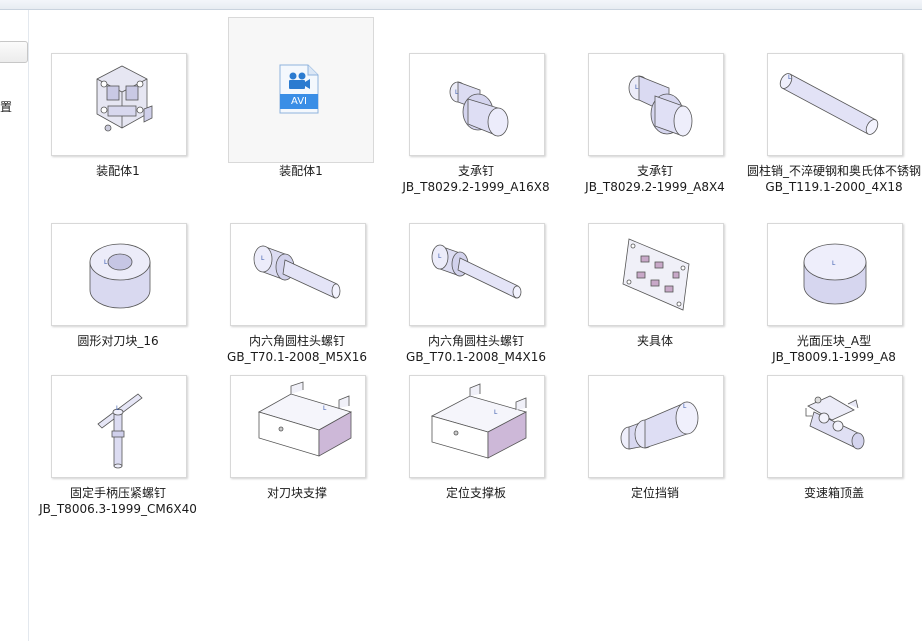 The width and height of the screenshot is (922, 641). Describe the element at coordinates (835, 274) in the screenshot. I see `press-block-icon: L` at that location.